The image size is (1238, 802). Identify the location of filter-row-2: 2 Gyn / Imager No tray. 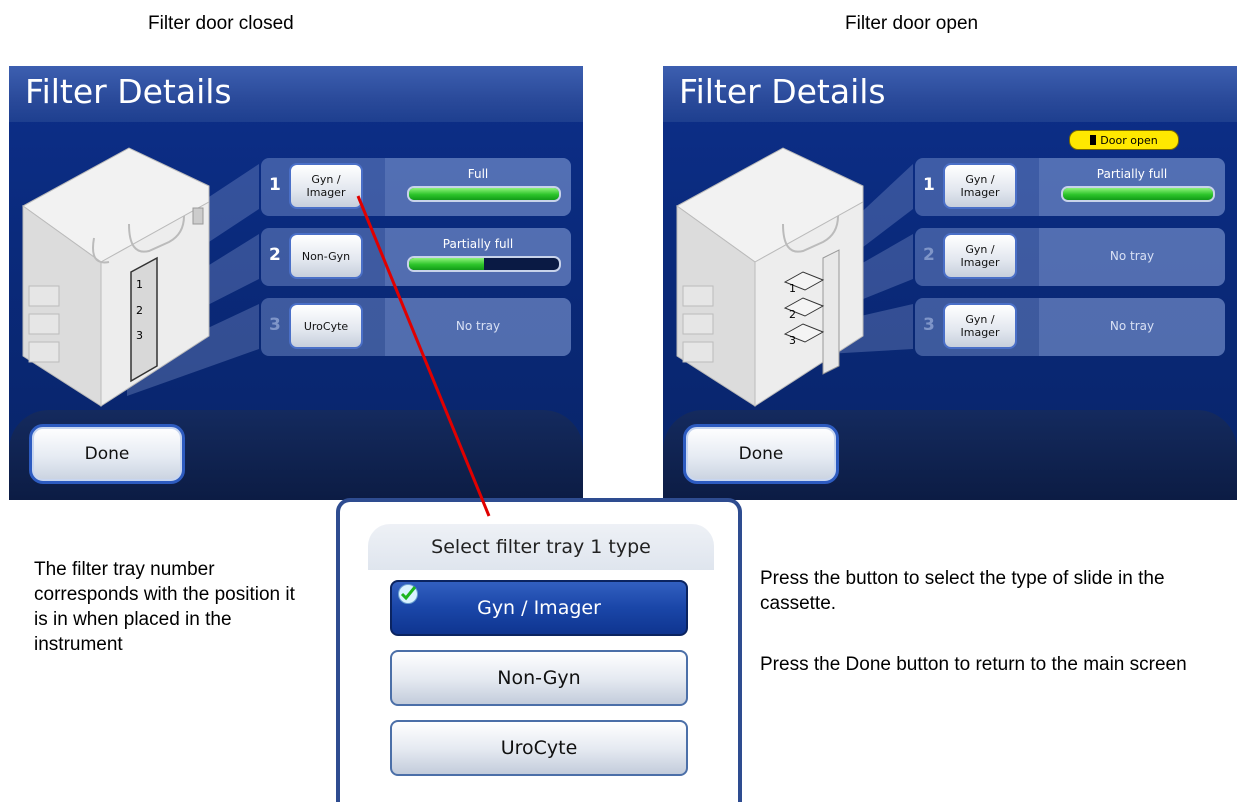
(1070, 257).